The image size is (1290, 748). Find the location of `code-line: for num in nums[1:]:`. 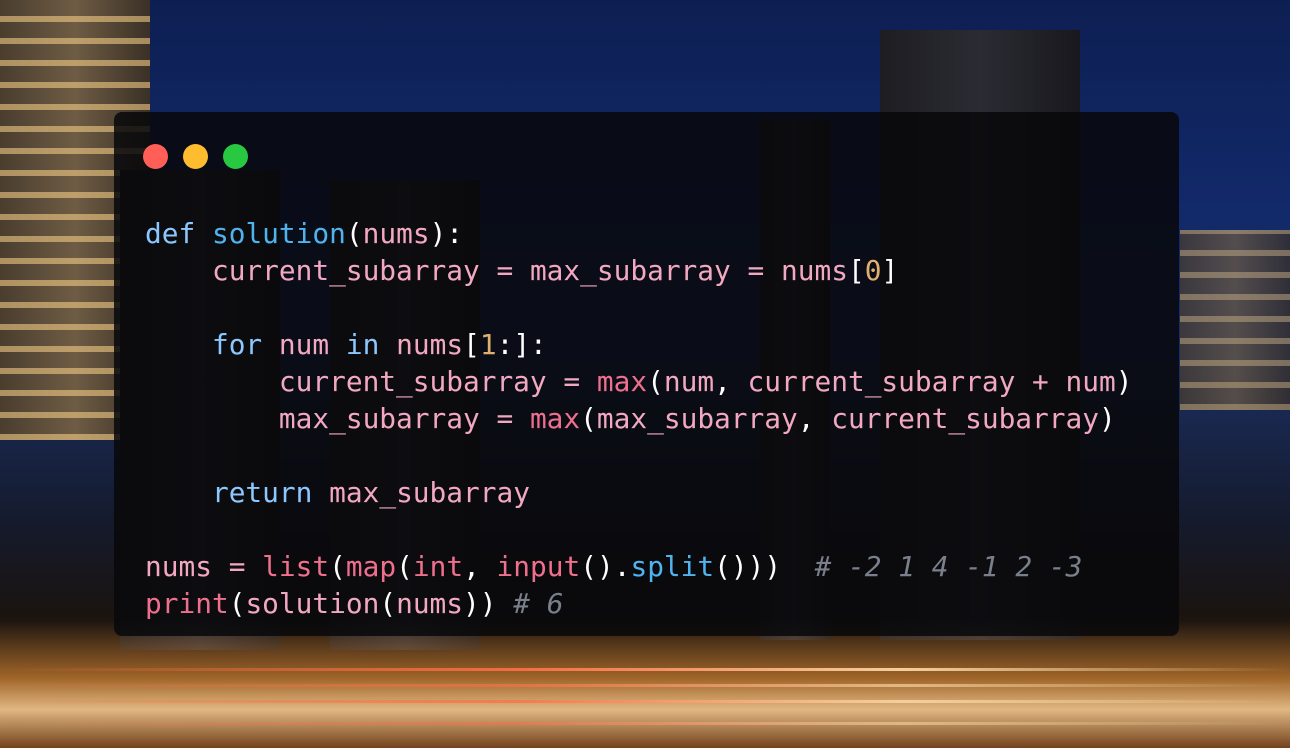

code-line: for num in nums[1:]: is located at coordinates (639, 344).